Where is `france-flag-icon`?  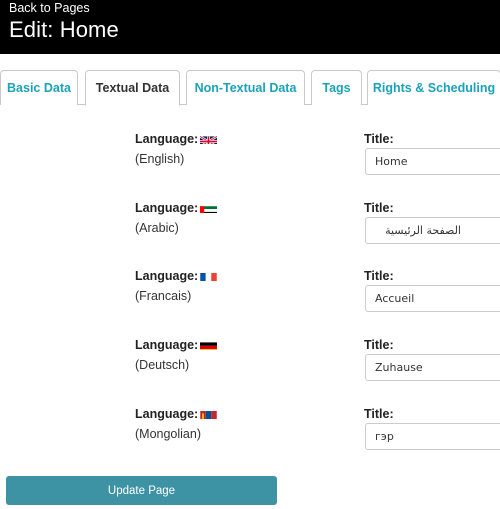 france-flag-icon is located at coordinates (208, 275).